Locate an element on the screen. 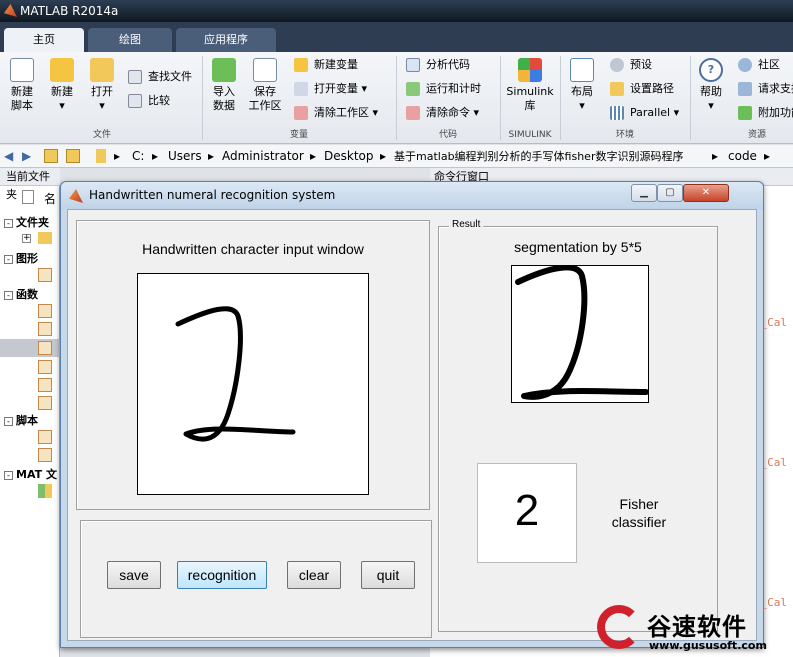 Image resolution: width=793 pixels, height=657 pixels. section-figures: - 图形 is located at coordinates (21, 259).